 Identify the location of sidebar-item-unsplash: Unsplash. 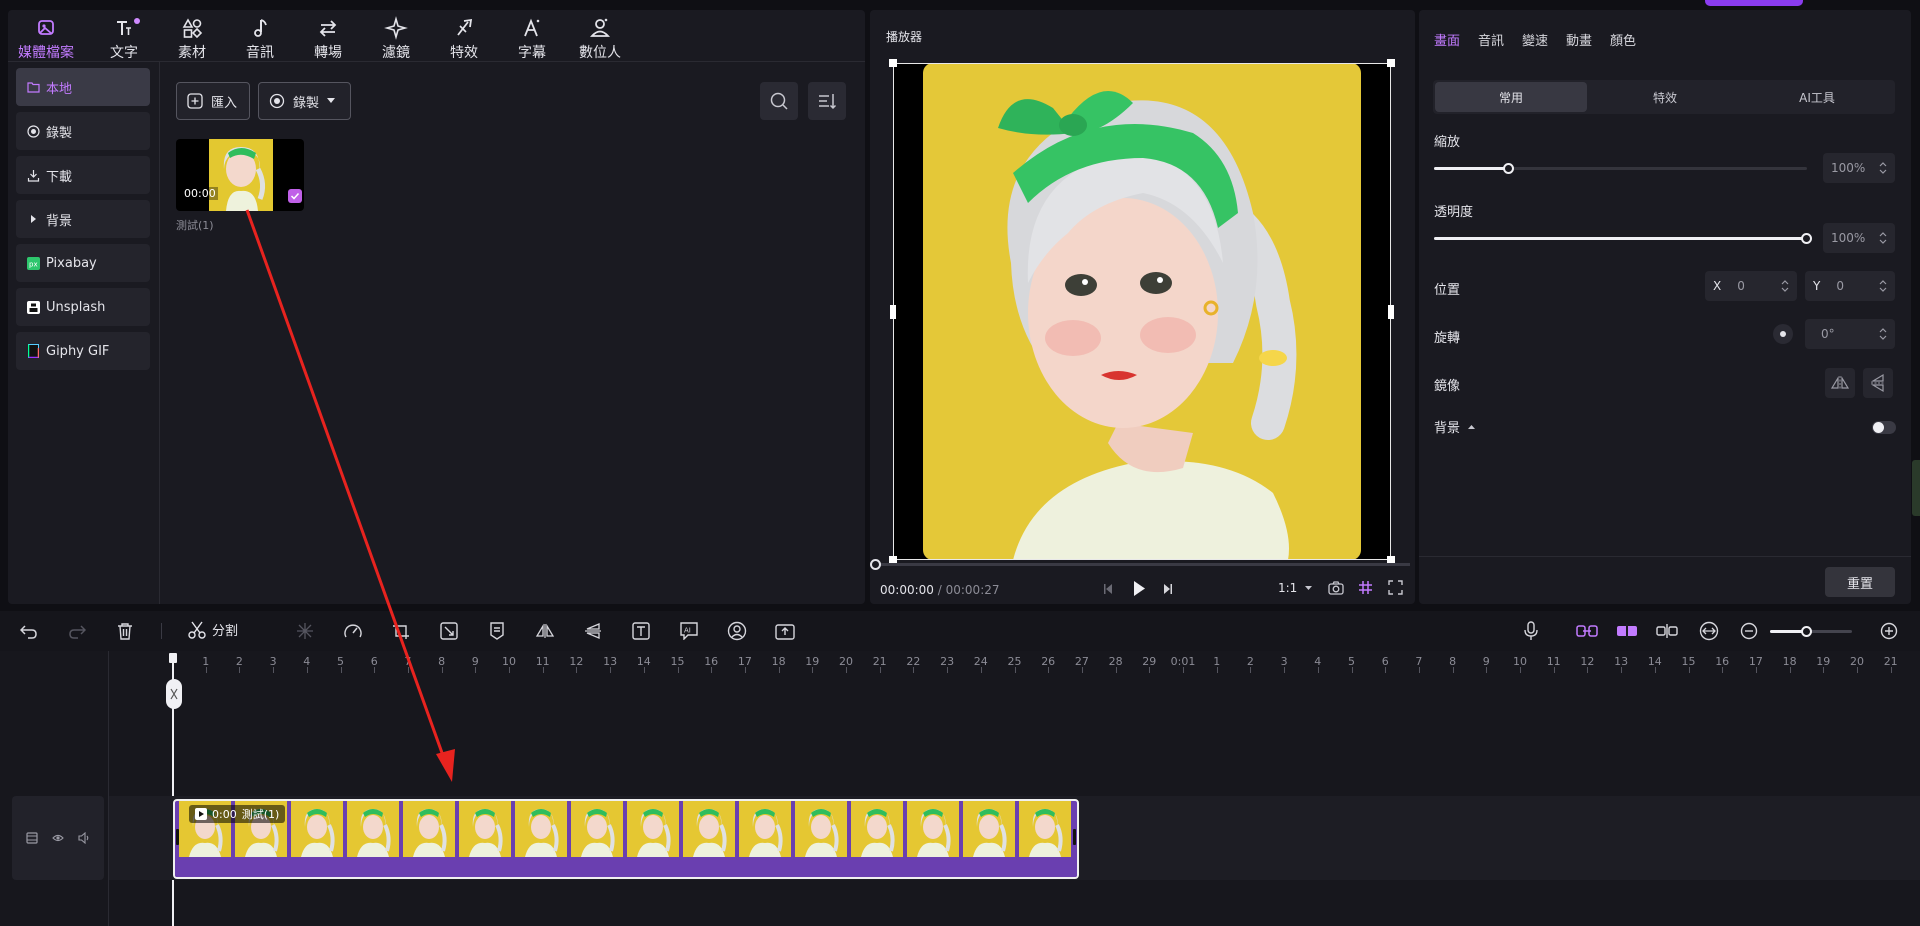
(83, 307).